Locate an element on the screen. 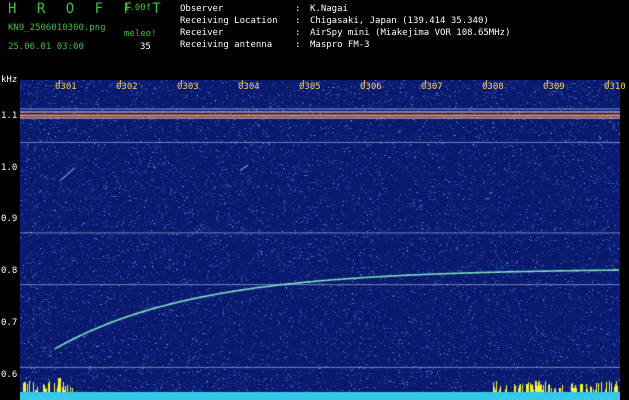 This screenshot has height=400, width=629. info-value: Maspro FM-3 is located at coordinates (340, 45).